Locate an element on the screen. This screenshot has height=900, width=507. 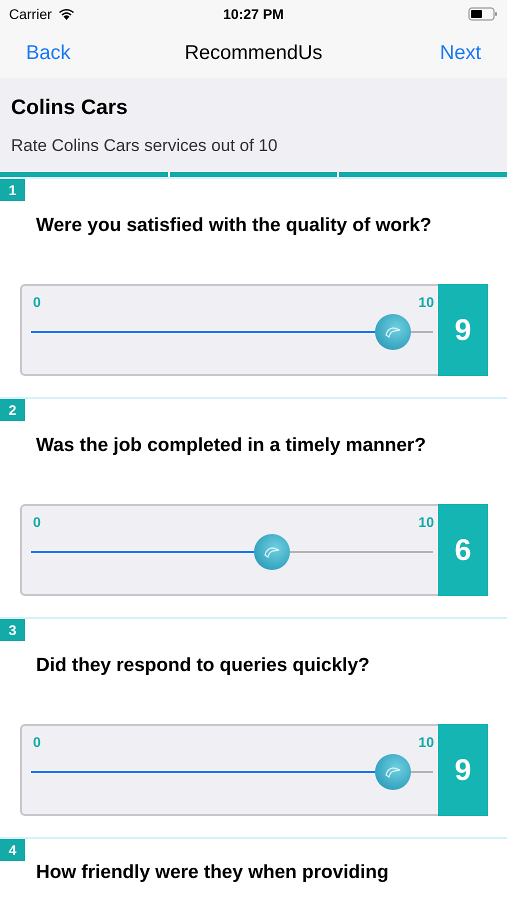
company-name: Colins Cars is located at coordinates (70, 108).